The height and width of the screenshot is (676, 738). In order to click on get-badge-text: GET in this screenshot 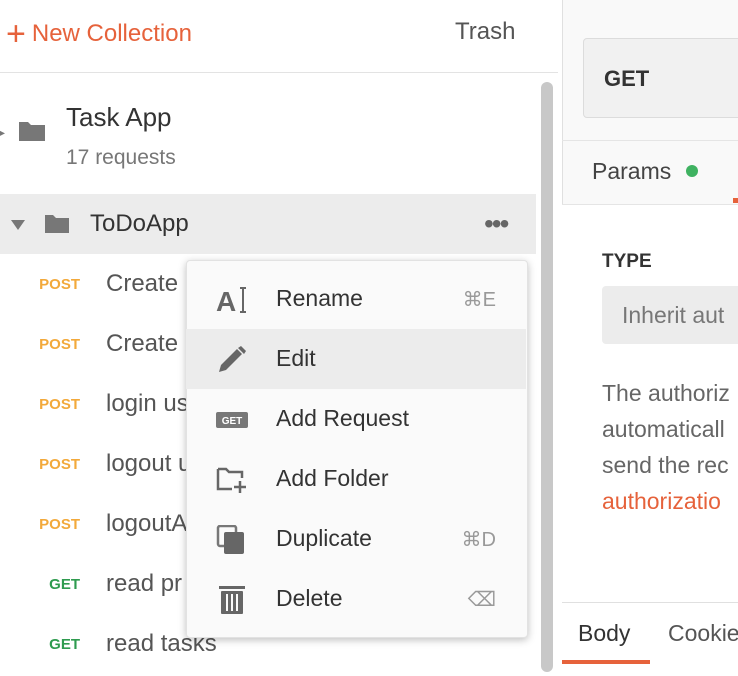, I will do `click(232, 421)`.